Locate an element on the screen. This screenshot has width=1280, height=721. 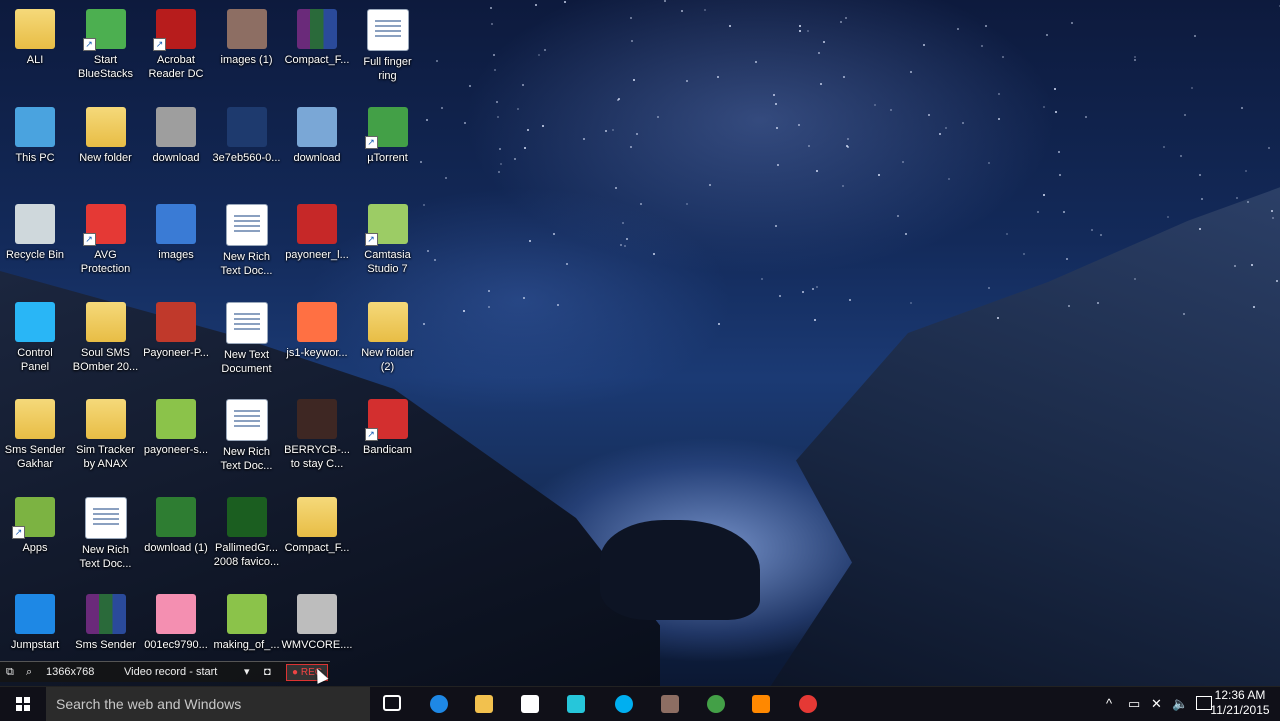
search-box: Search the web and Windows is located at coordinates (208, 704).